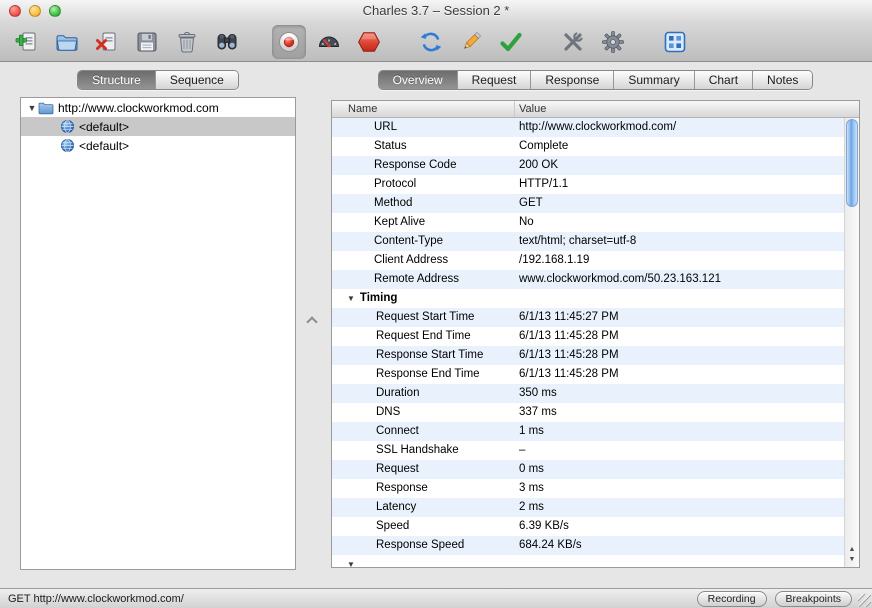 The width and height of the screenshot is (872, 608). Describe the element at coordinates (595, 146) in the screenshot. I see `grid-row: Status Complete` at that location.